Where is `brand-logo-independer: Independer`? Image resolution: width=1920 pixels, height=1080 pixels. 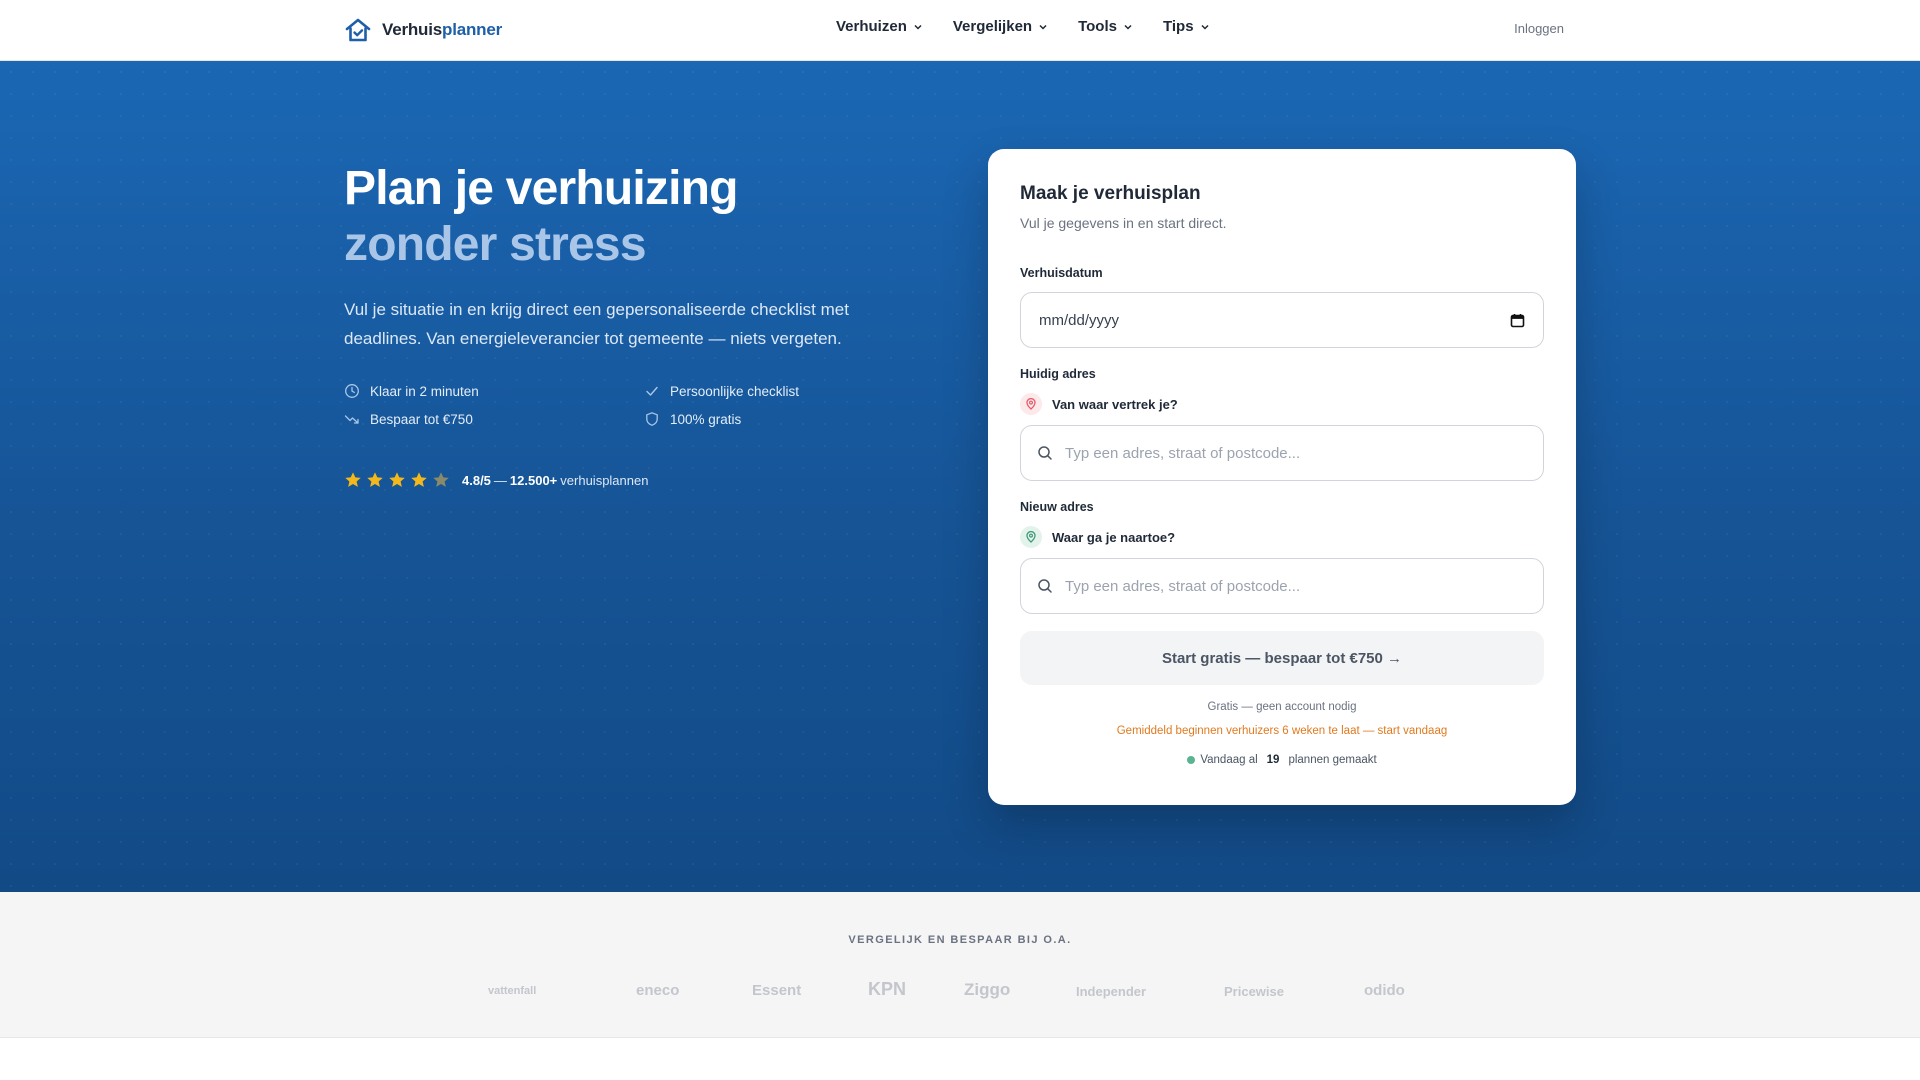
brand-logo-independer: Independer is located at coordinates (1111, 991).